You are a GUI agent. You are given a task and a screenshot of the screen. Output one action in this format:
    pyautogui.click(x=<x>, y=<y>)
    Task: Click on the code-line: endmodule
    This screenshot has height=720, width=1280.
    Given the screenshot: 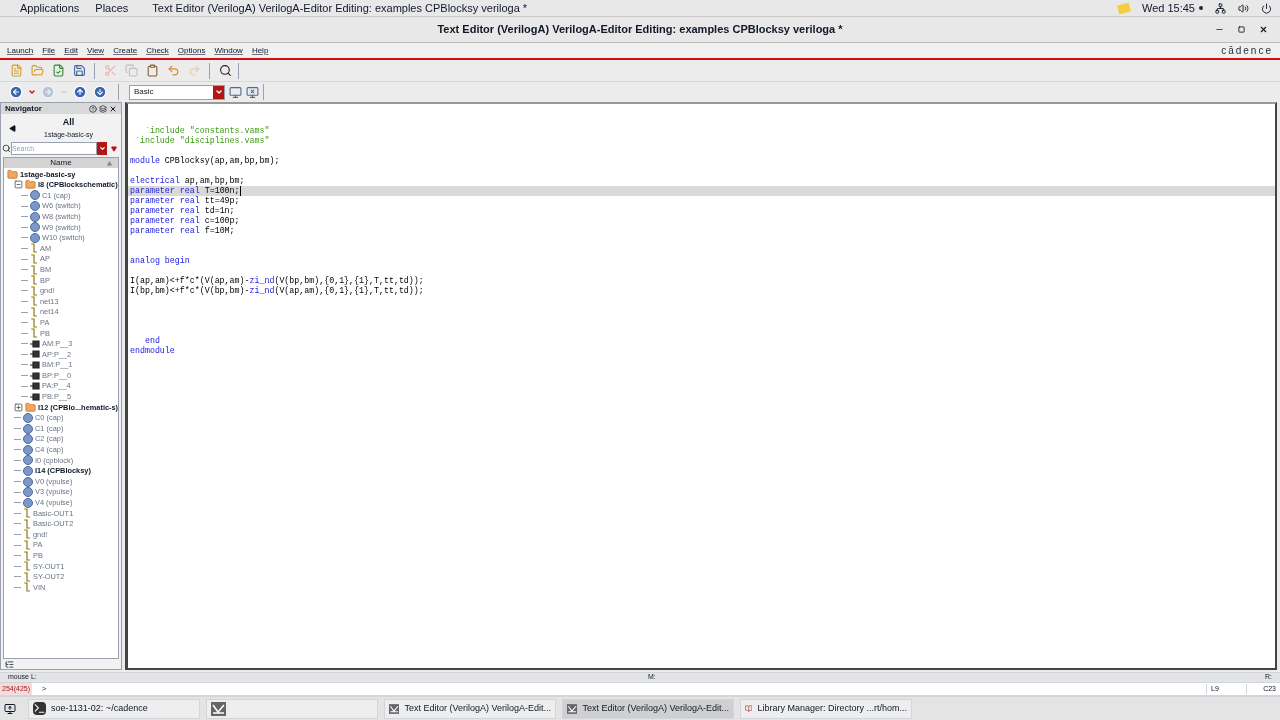 What is the action you would take?
    pyautogui.click(x=152, y=351)
    